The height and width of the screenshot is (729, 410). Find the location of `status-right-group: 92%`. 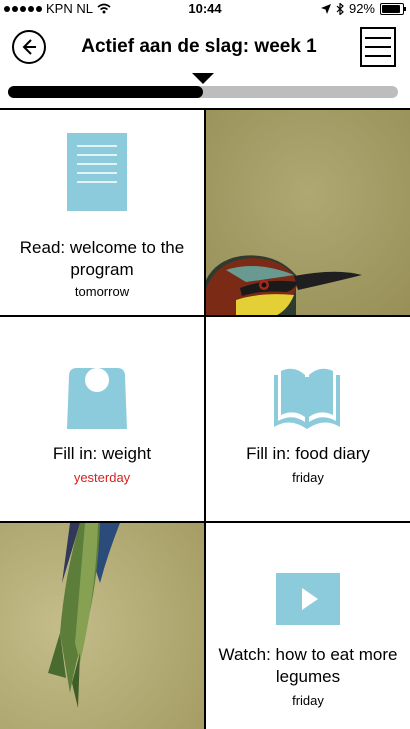

status-right-group: 92% is located at coordinates (363, 8).